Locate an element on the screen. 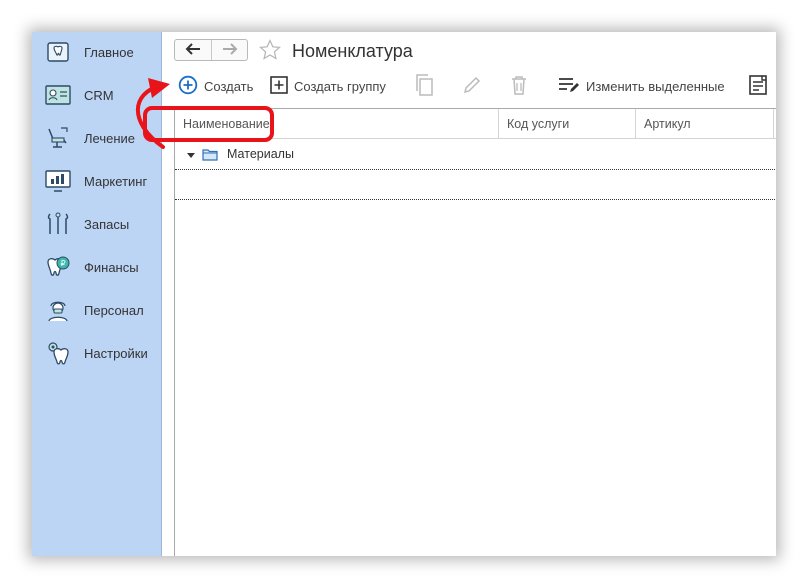 This screenshot has width=808, height=588. report-icon is located at coordinates (759, 86).